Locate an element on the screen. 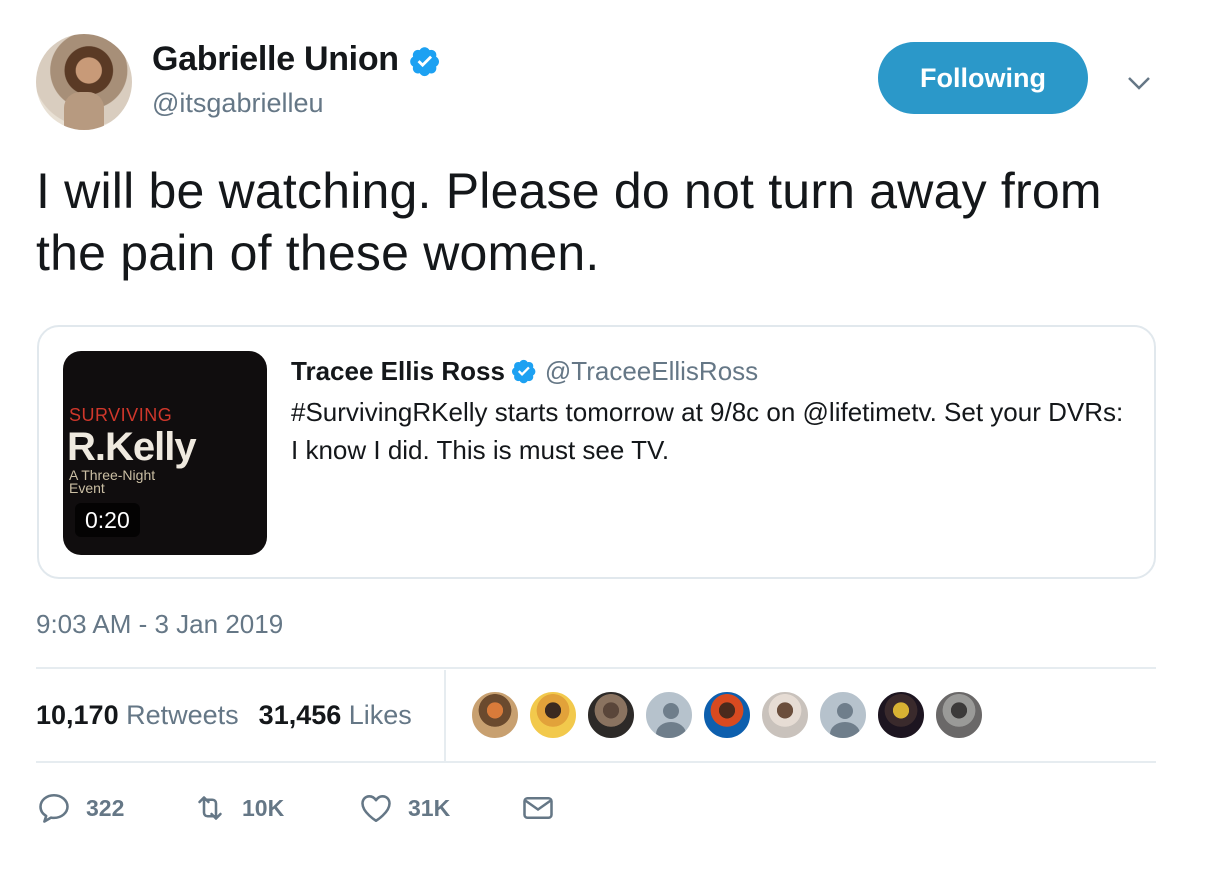 The width and height of the screenshot is (1212, 878). likers-avatars is located at coordinates (731, 715).